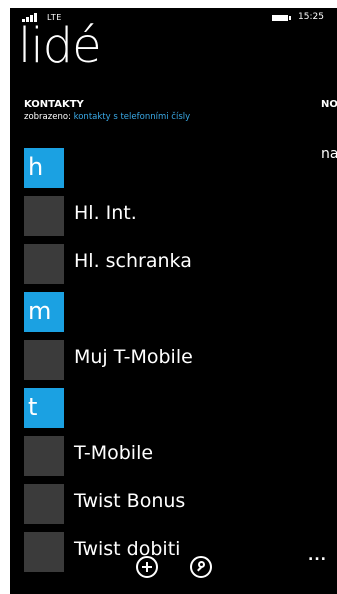 The image size is (337, 594). Describe the element at coordinates (311, 17) in the screenshot. I see `clock: 15:25` at that location.